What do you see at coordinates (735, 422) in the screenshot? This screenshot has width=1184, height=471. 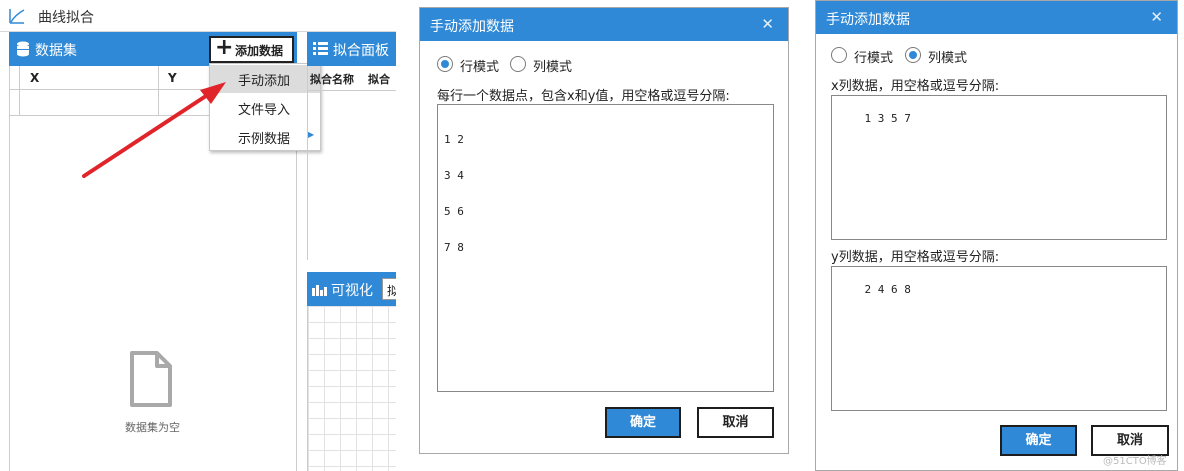 I see `cancel-button: 取消` at bounding box center [735, 422].